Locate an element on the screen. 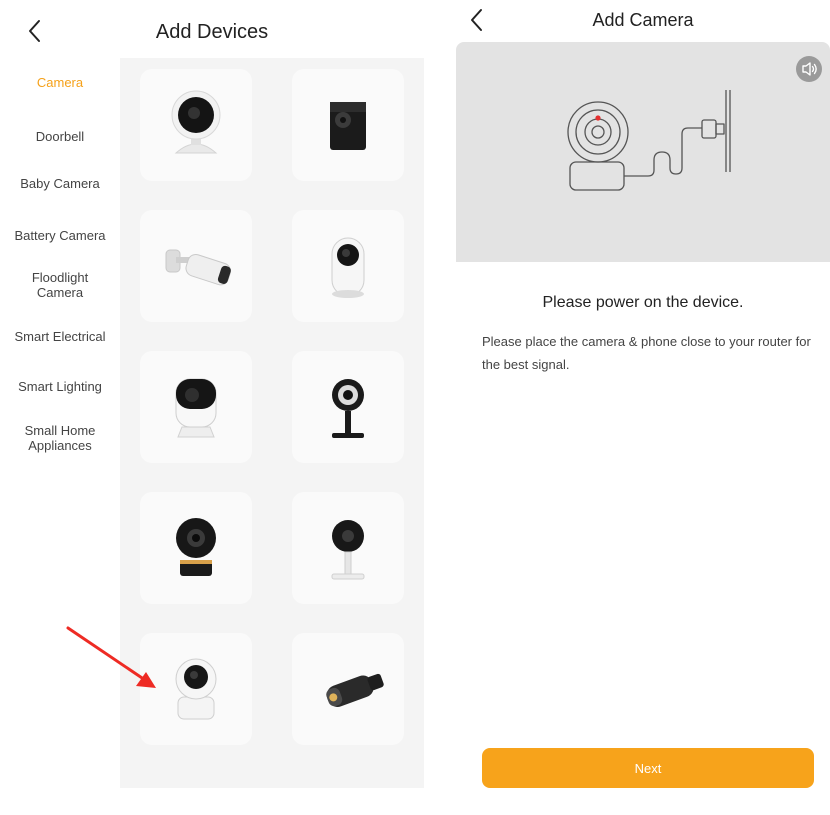 The width and height of the screenshot is (830, 815). power-on-heading: Please power on the device. is located at coordinates (643, 302).